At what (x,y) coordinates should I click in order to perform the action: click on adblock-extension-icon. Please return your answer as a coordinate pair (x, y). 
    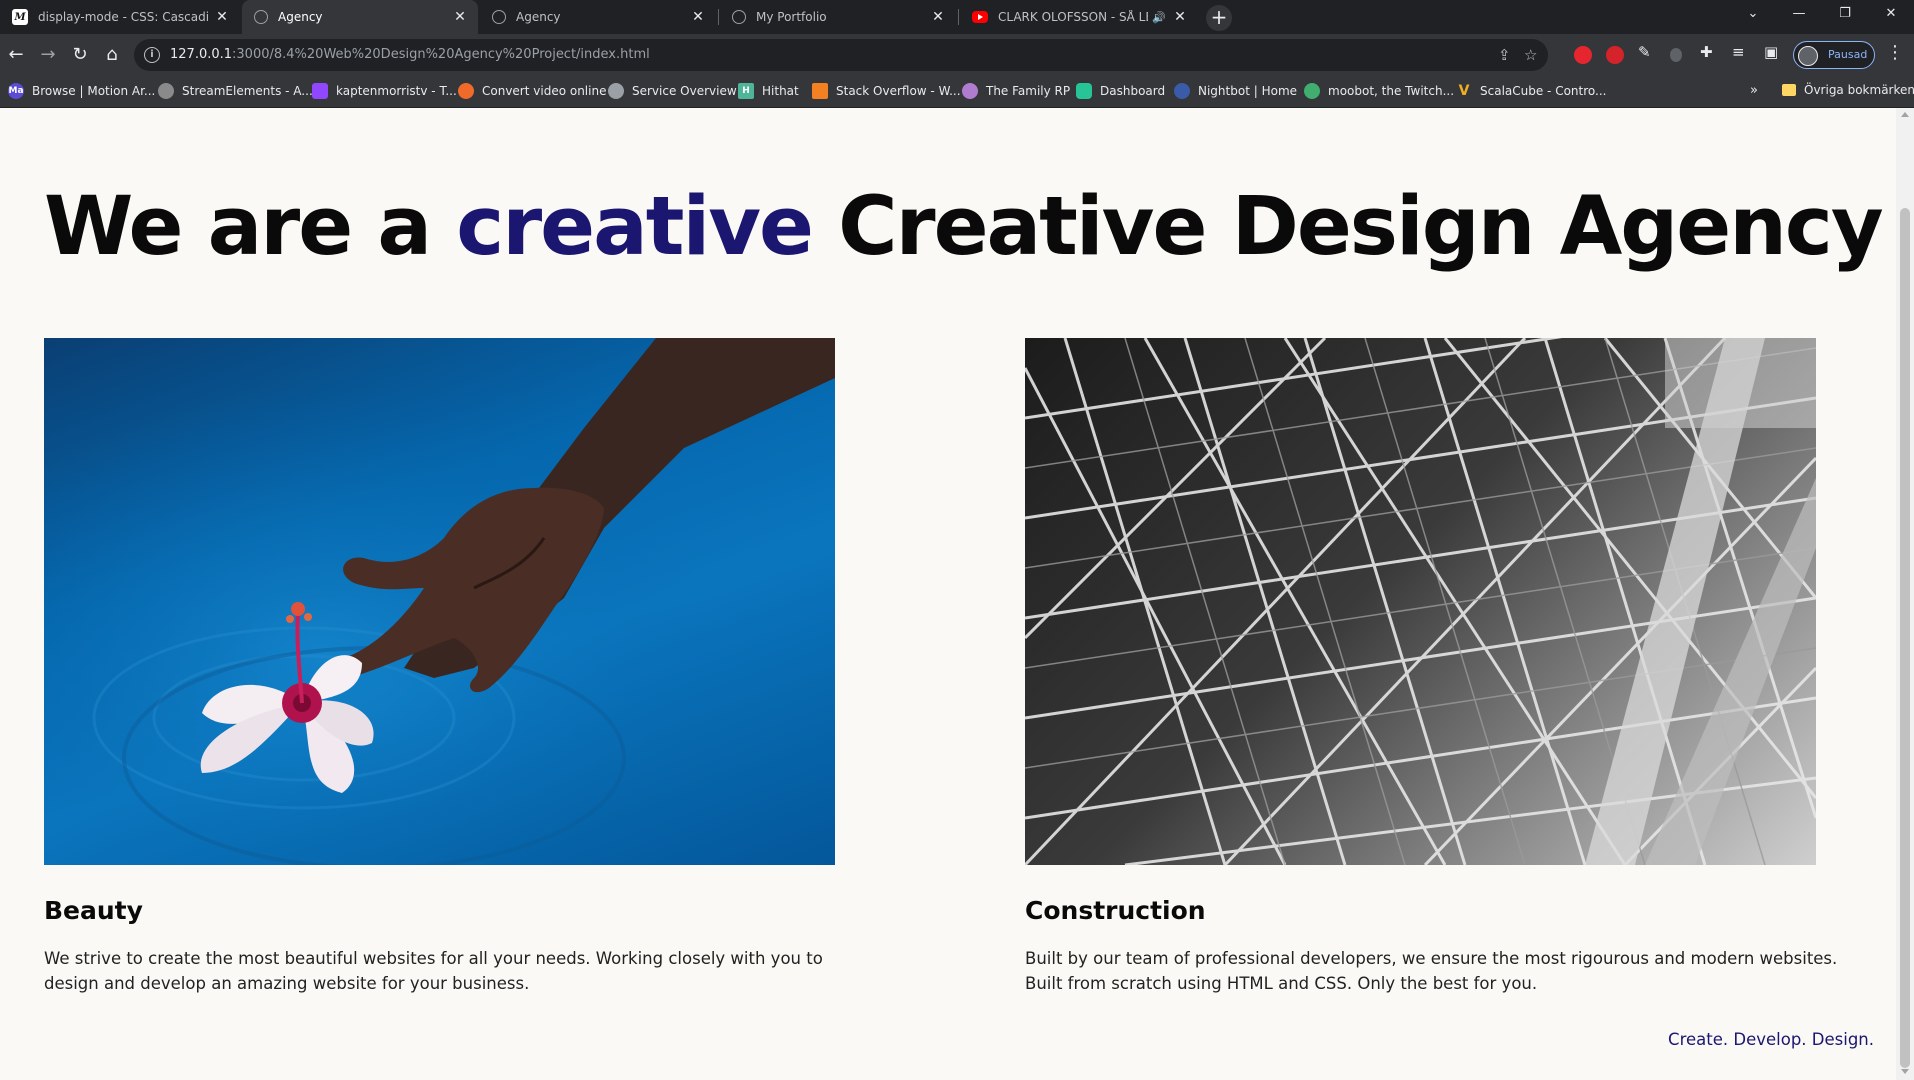
    Looking at the image, I should click on (1583, 55).